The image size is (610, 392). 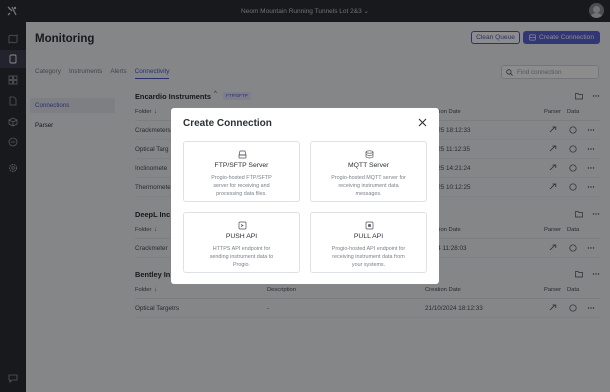 I want to click on database-icon, so click(x=369, y=154).